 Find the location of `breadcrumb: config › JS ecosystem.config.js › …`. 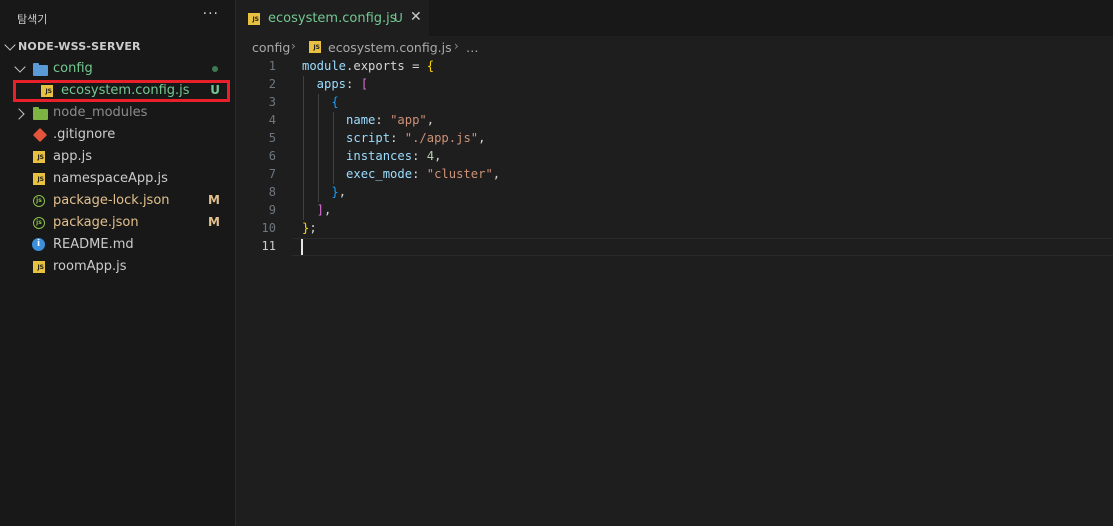

breadcrumb: config › JS ecosystem.config.js › … is located at coordinates (674, 47).